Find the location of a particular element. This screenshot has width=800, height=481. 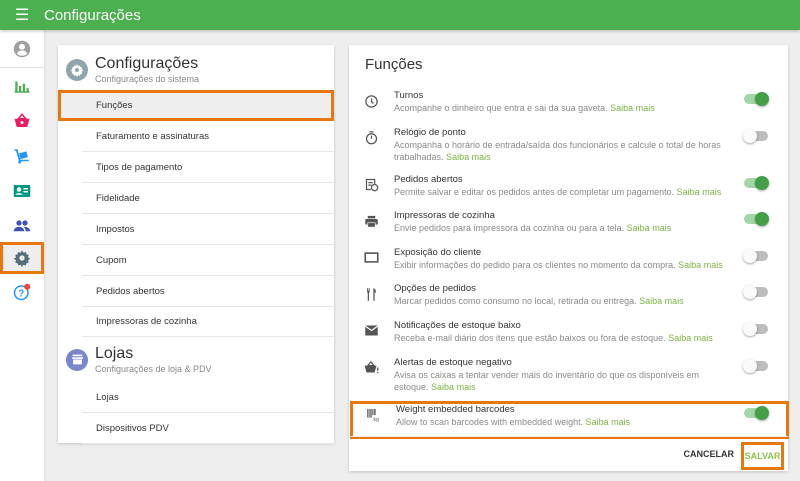

cancel-button: CANCELAR is located at coordinates (709, 454).